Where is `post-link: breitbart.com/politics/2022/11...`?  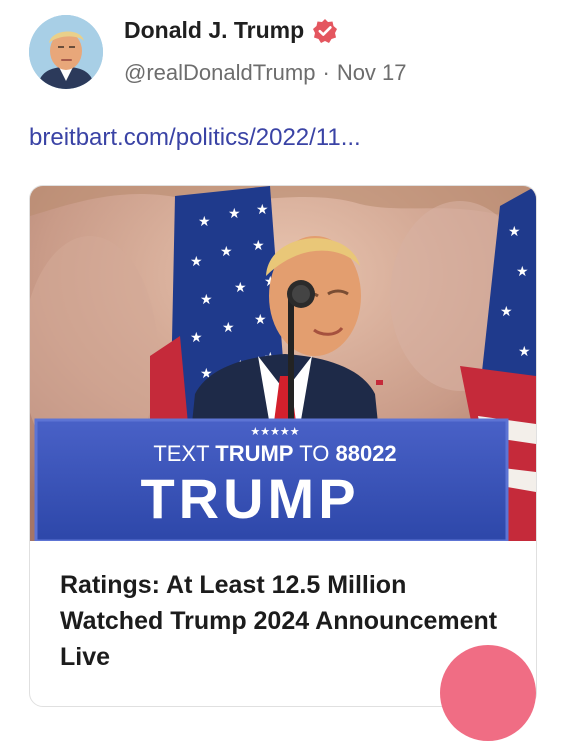 post-link: breitbart.com/politics/2022/11... is located at coordinates (195, 138).